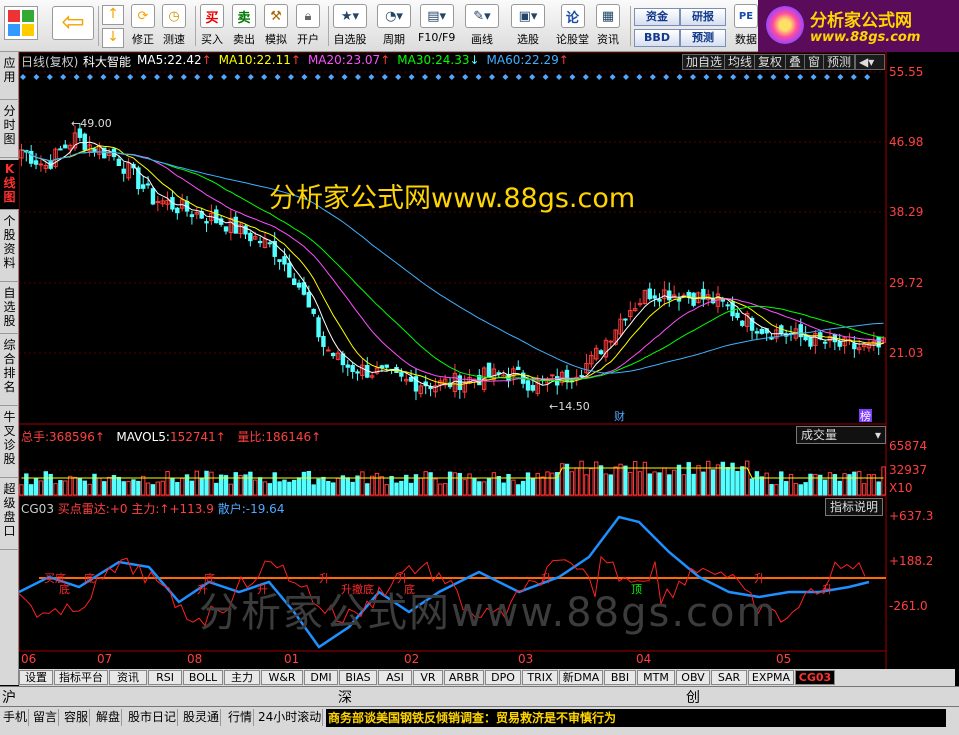 This screenshot has width=959, height=735. What do you see at coordinates (841, 435) in the screenshot?
I see `volume-selector: 成交量 ▾` at bounding box center [841, 435].